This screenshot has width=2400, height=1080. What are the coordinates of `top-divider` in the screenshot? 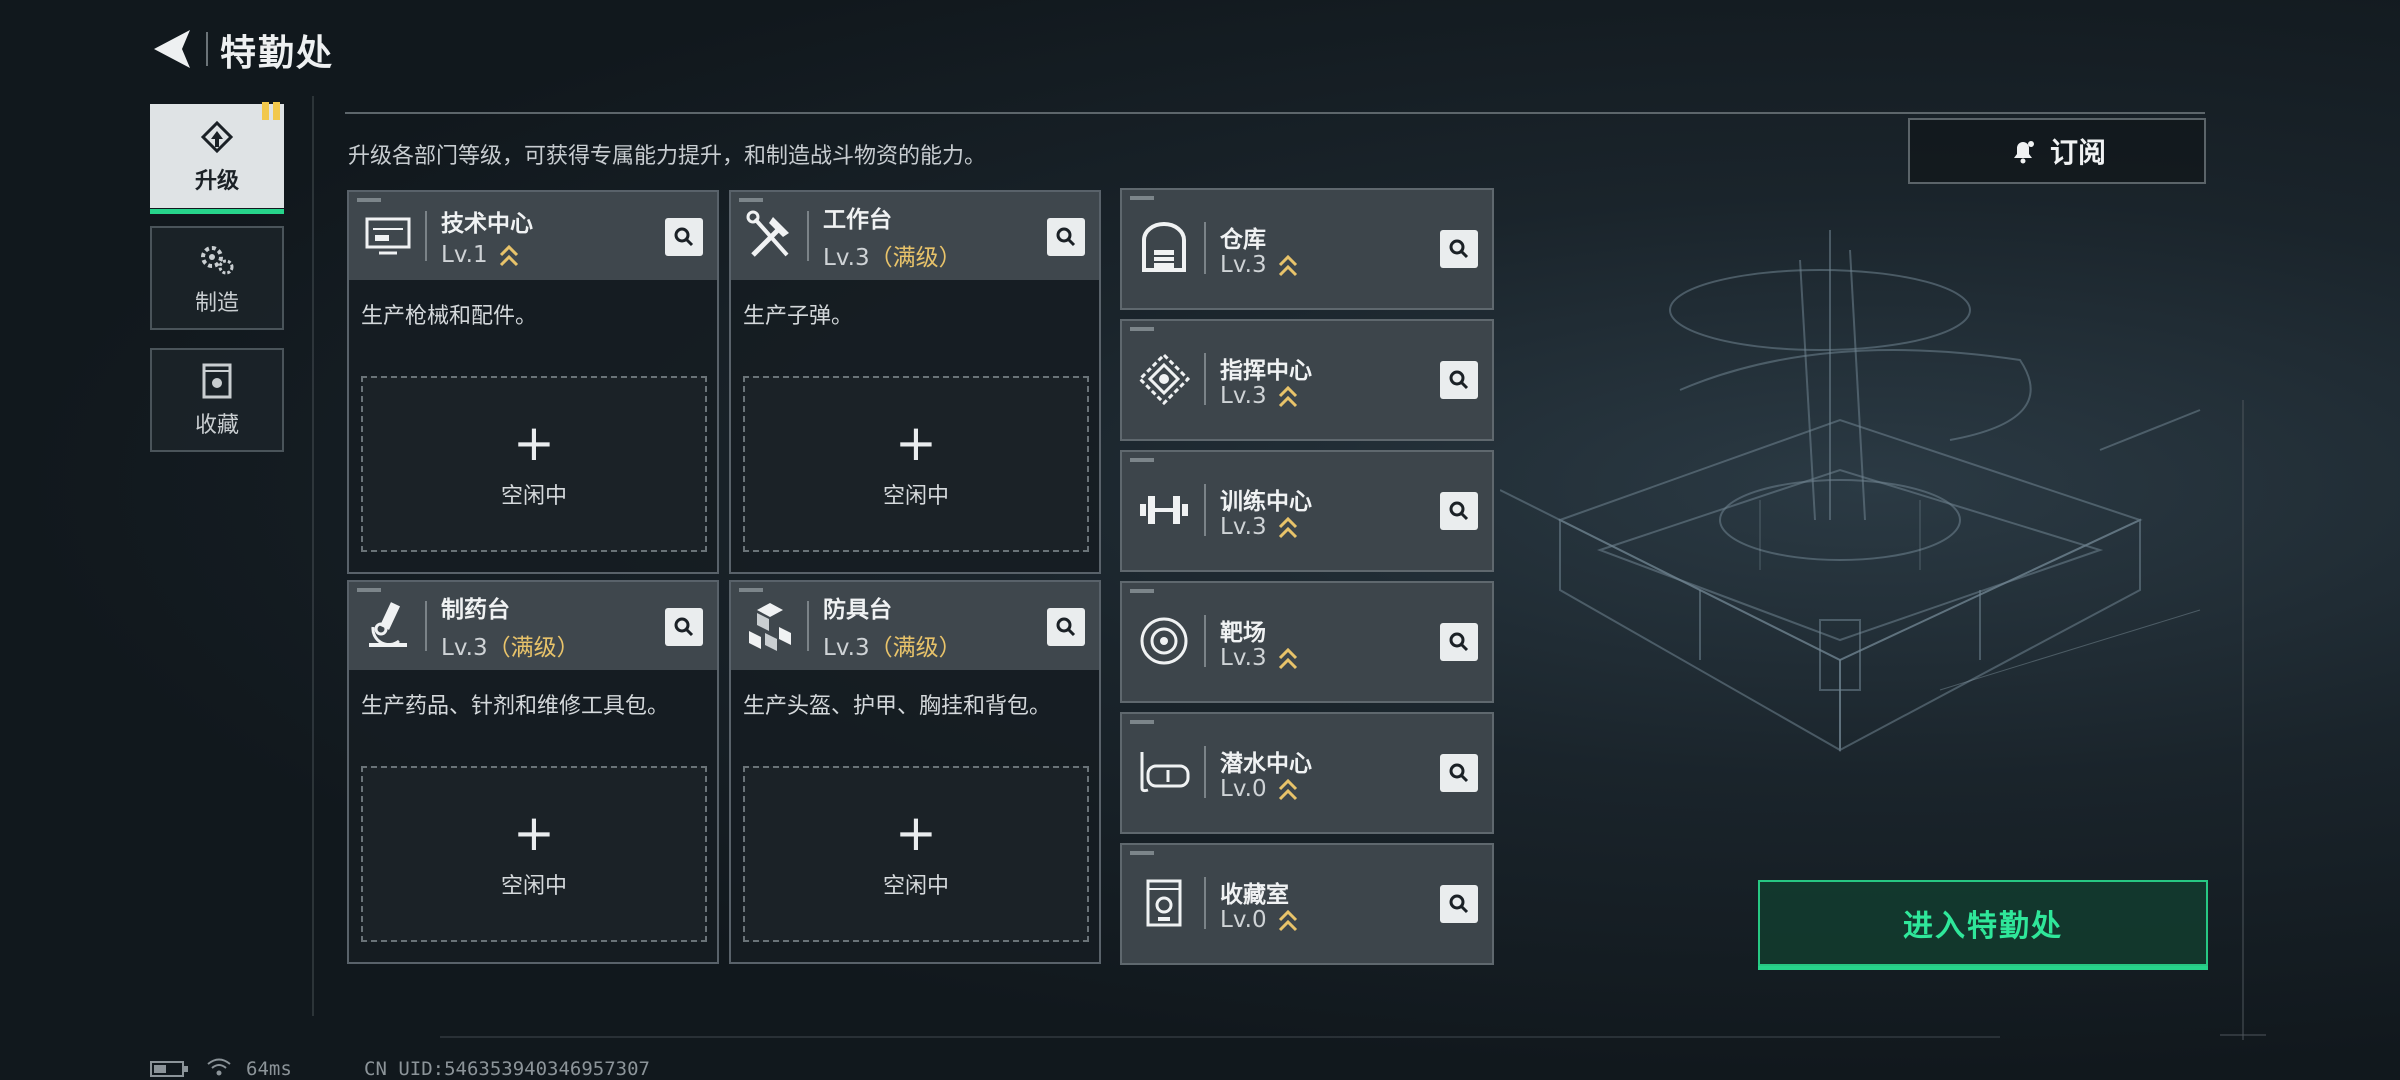 It's located at (1275, 113).